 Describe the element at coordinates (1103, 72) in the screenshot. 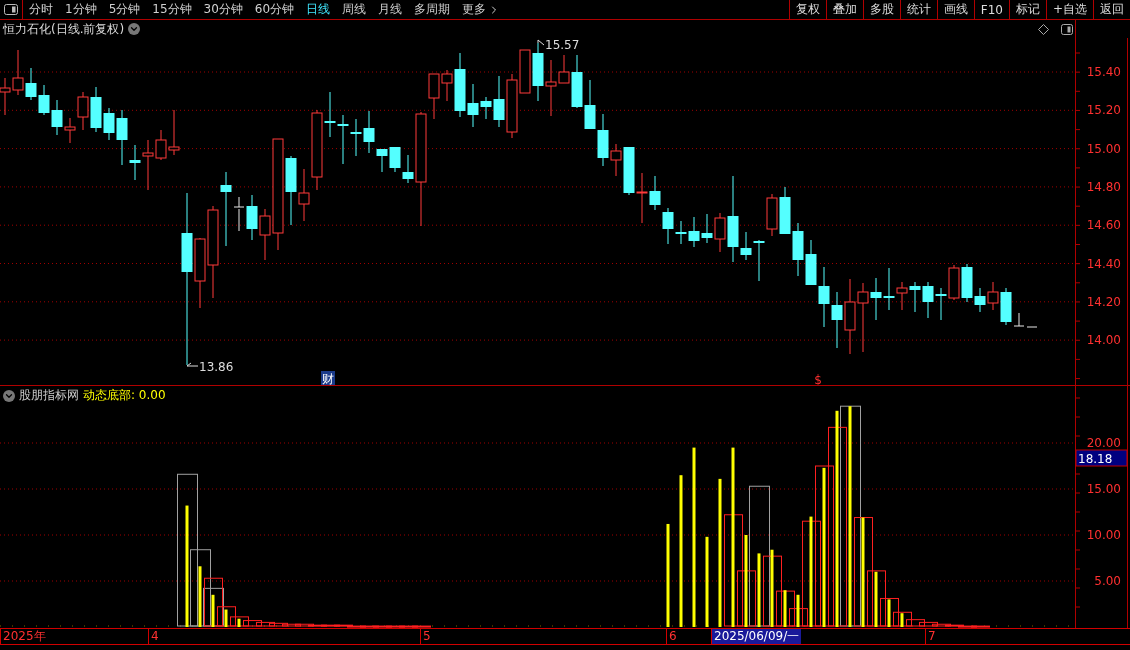

I see `axis-label: 15.40` at that location.